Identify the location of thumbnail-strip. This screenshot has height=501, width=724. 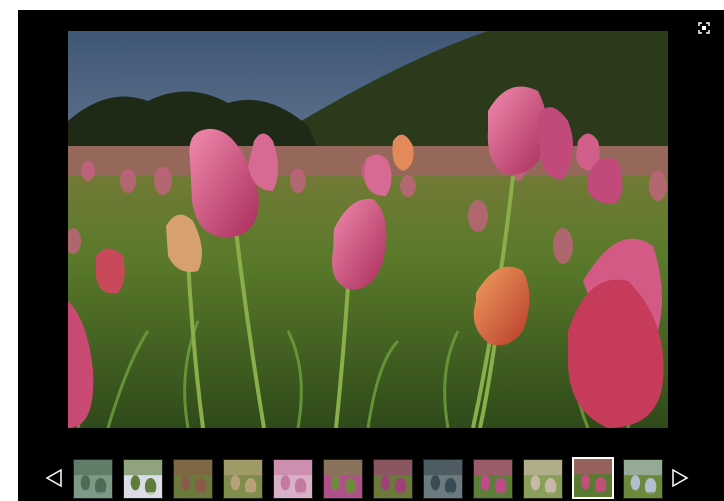
(371, 477).